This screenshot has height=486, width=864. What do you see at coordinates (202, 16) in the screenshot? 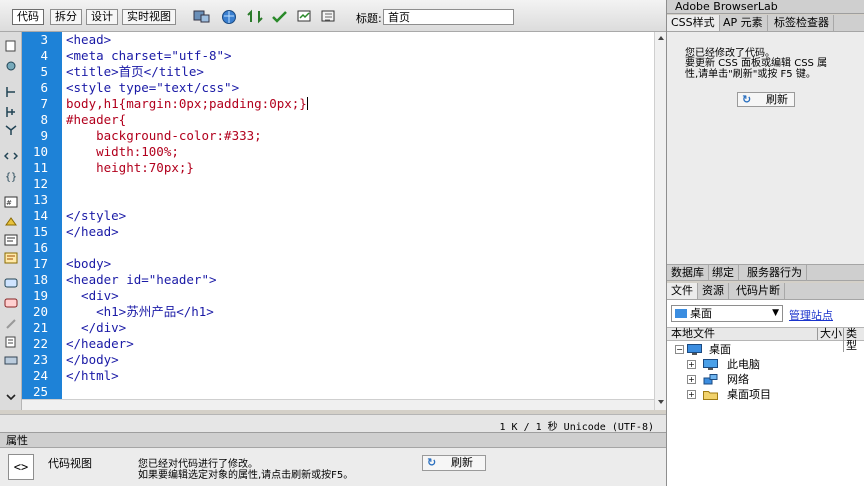
I see `multiscreen-icon` at bounding box center [202, 16].